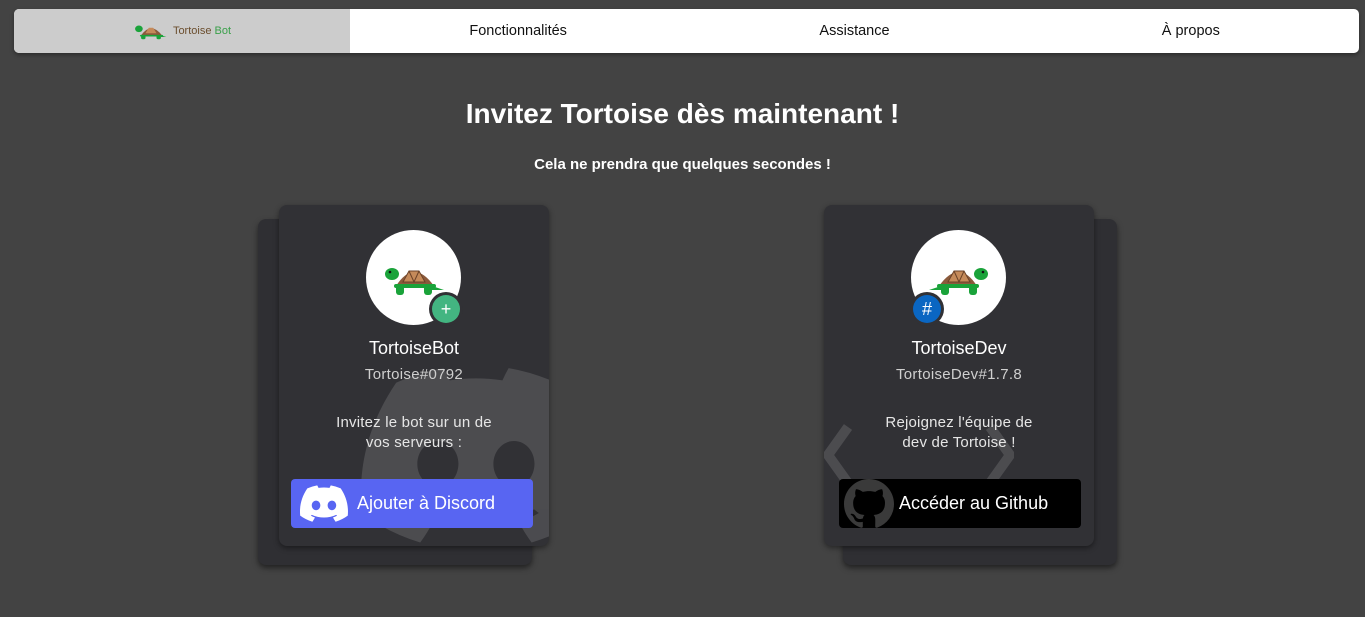 The image size is (1365, 617). I want to click on page-subtitle: Cela ne prendra que quelques secondes !, so click(682, 164).